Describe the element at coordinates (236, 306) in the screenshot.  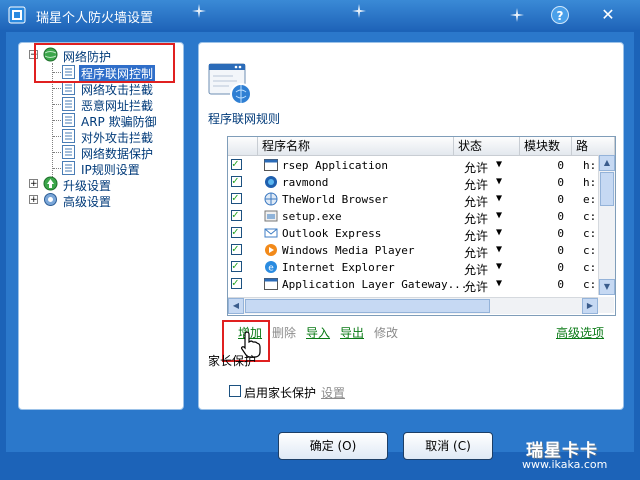
I see `scroll-left-icon: ◀` at that location.